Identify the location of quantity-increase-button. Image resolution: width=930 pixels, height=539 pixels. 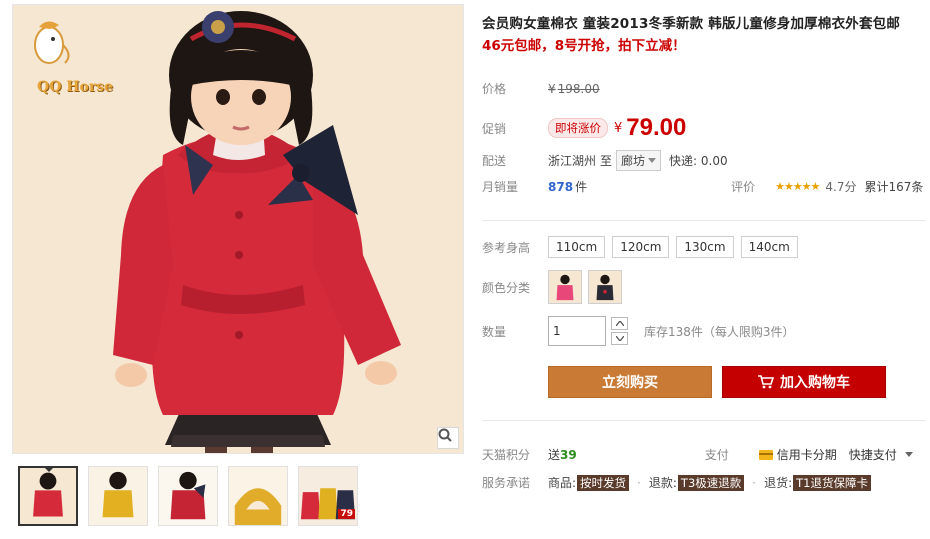
(619, 323).